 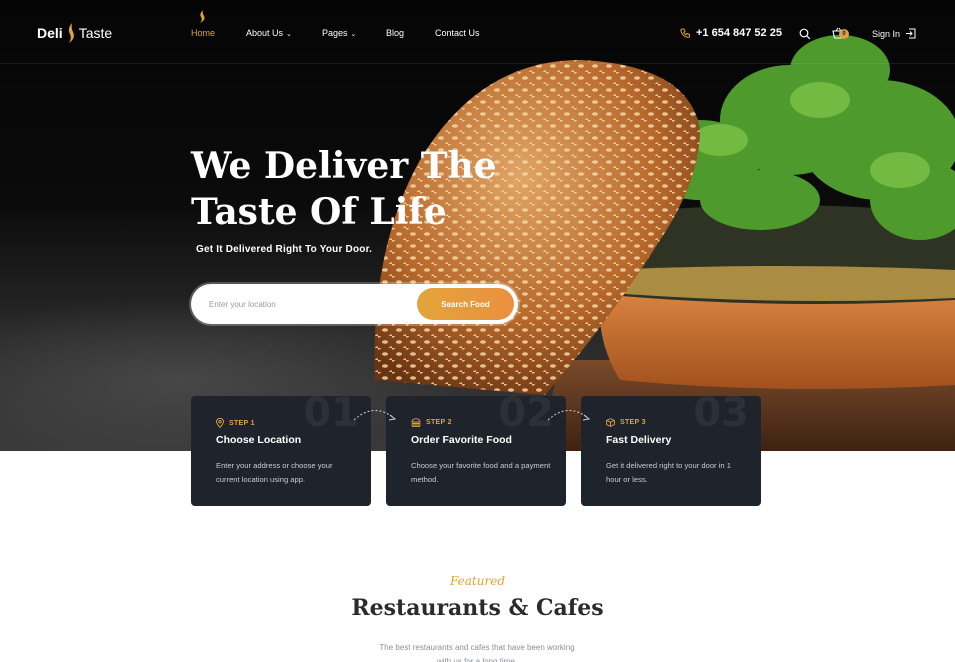 I want to click on hero-title-line: Taste Of Life, so click(x=319, y=212).